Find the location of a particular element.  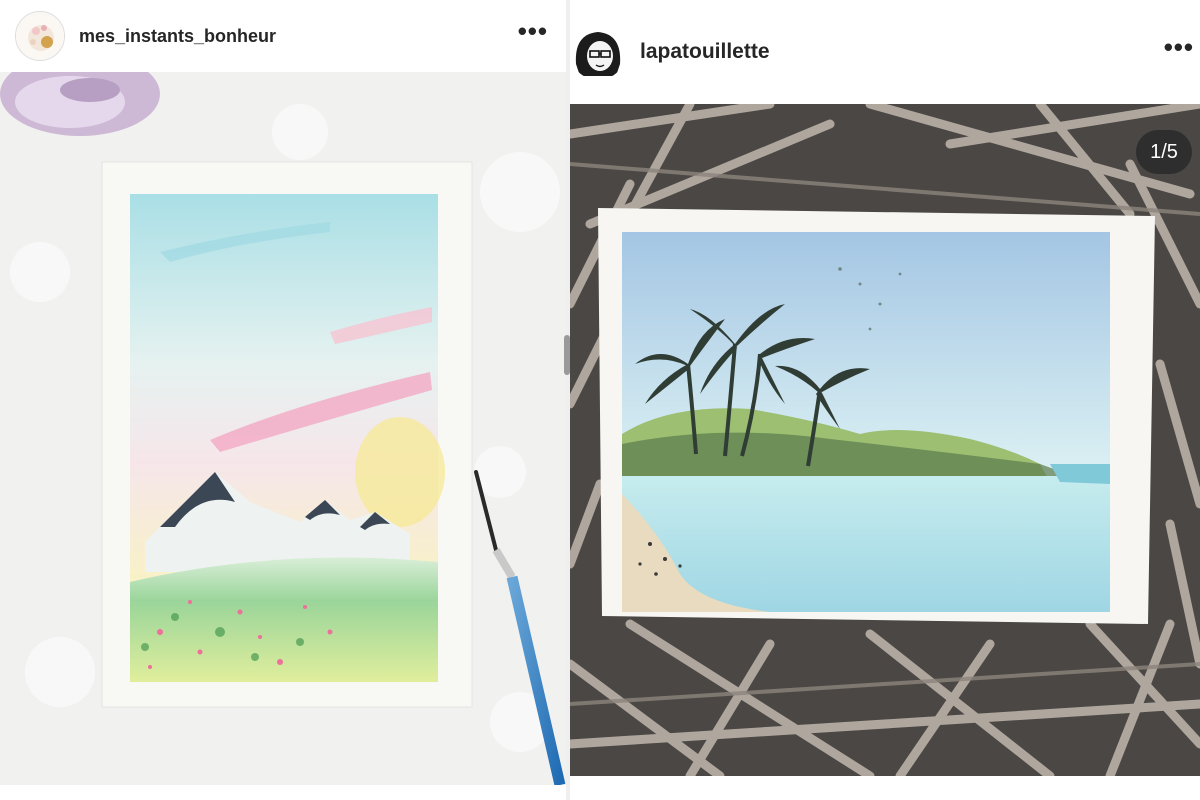

username: mes_instants_bonheur is located at coordinates (298, 36).